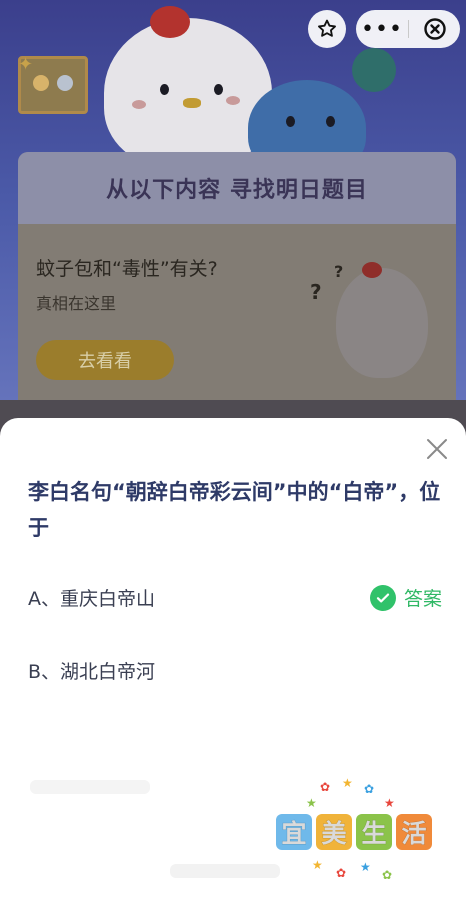 The height and width of the screenshot is (899, 466). Describe the element at coordinates (334, 832) in the screenshot. I see `logo-char: 美` at that location.